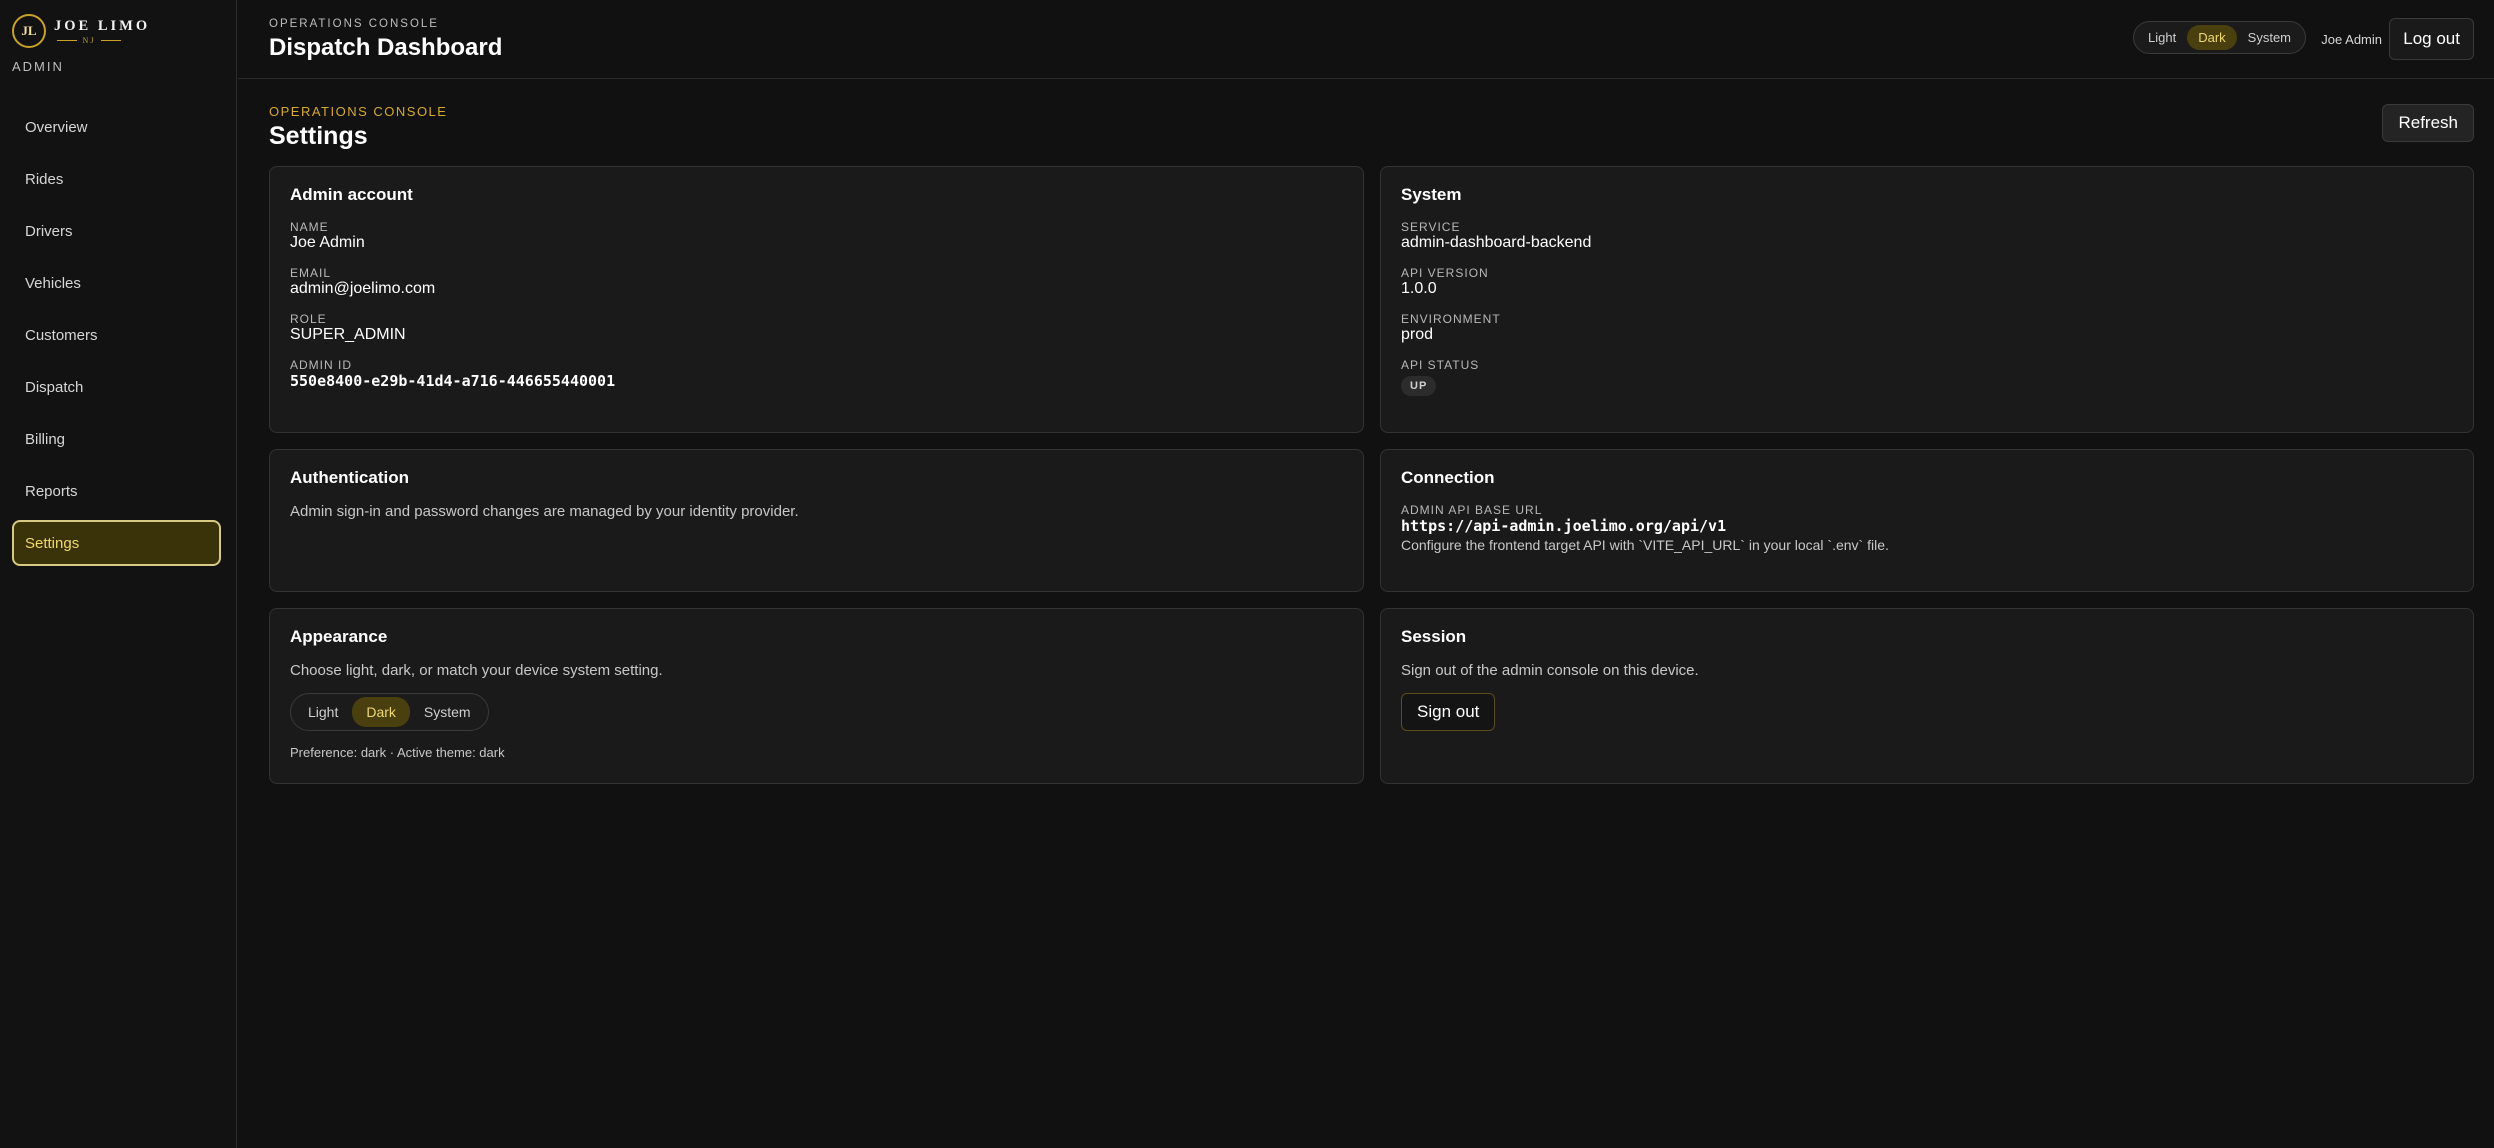 The image size is (2494, 1148). Describe the element at coordinates (2351, 39) in the screenshot. I see `current-user-name: Joe Admin` at that location.